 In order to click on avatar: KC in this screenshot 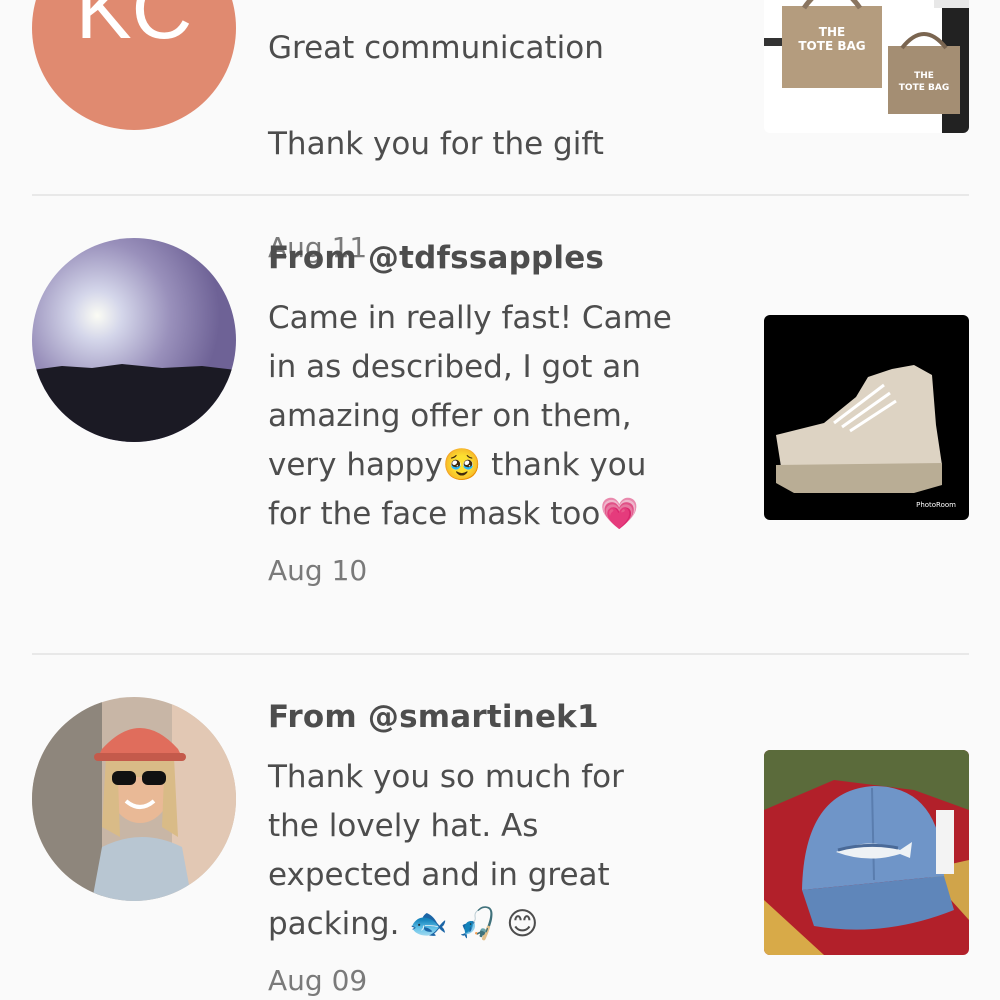, I will do `click(134, 65)`.